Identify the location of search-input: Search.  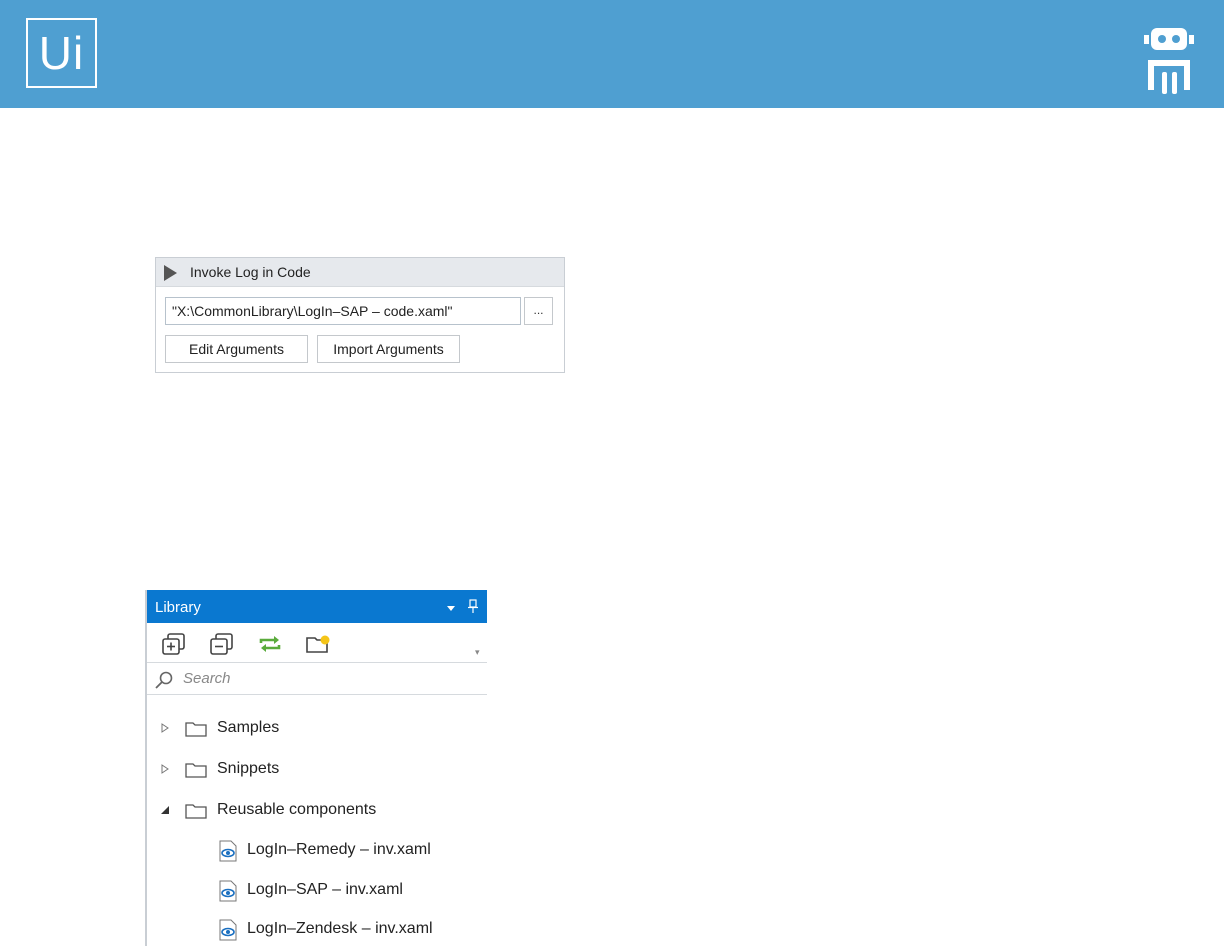
(207, 678).